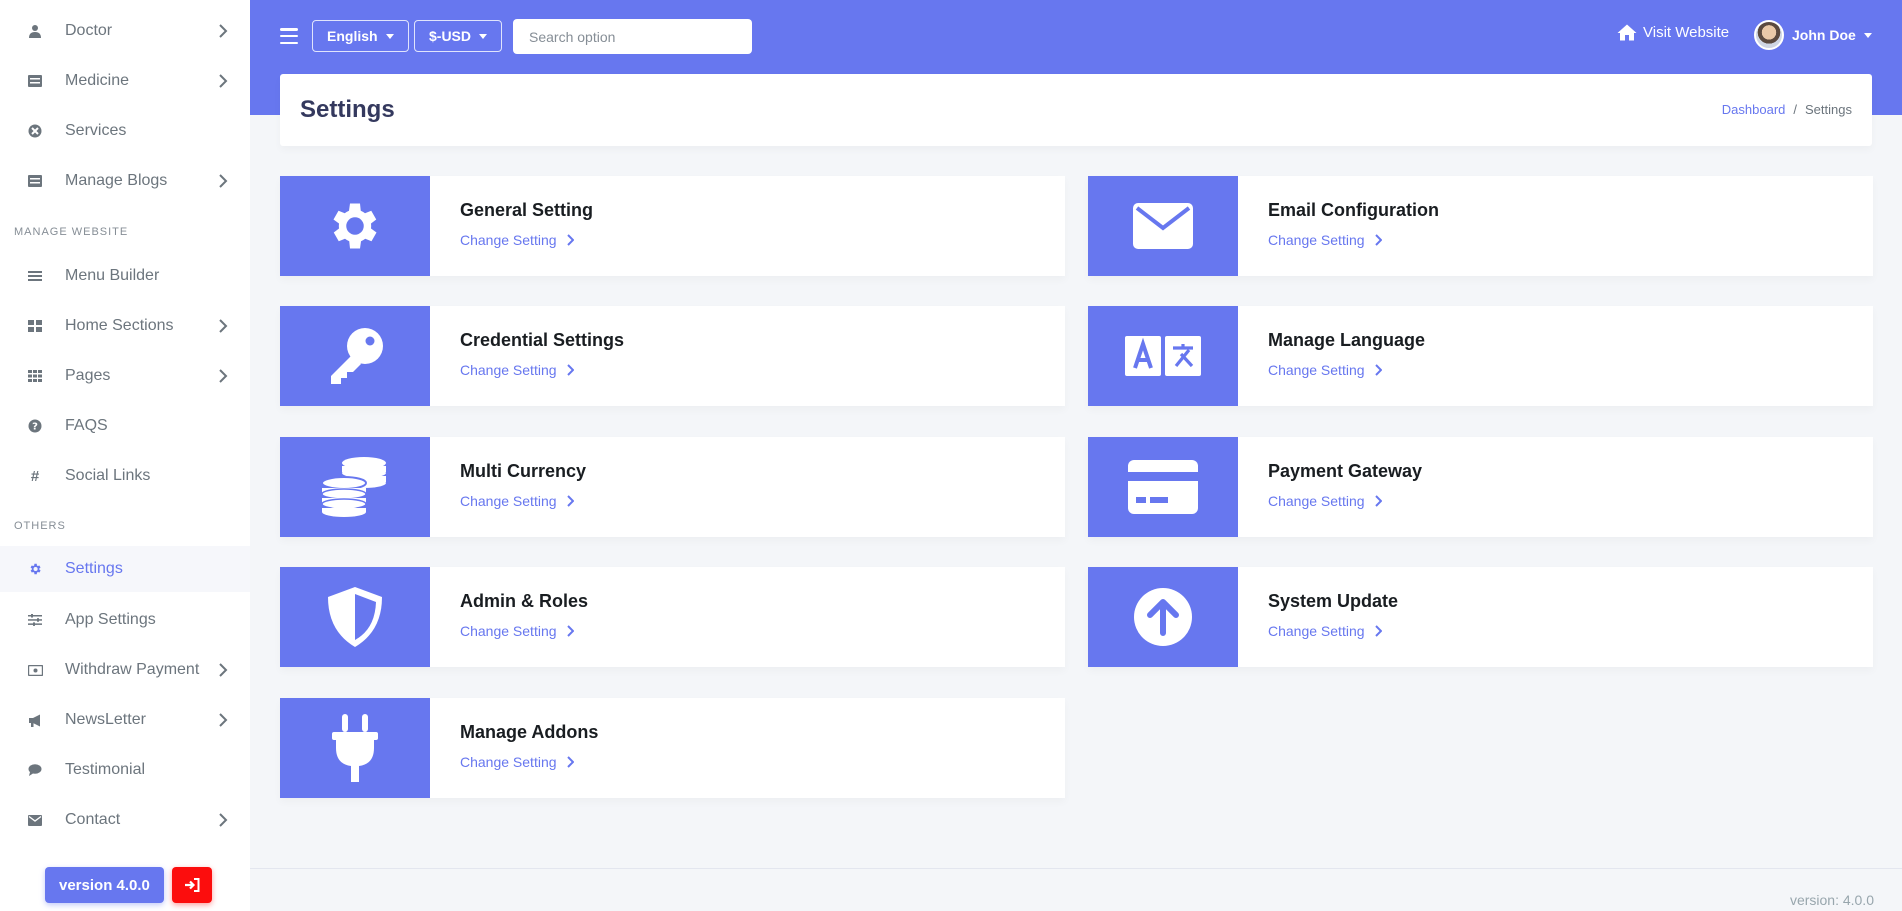 This screenshot has height=911, width=1902. What do you see at coordinates (132, 669) in the screenshot?
I see `sidebar-item-label: Withdraw Payment` at bounding box center [132, 669].